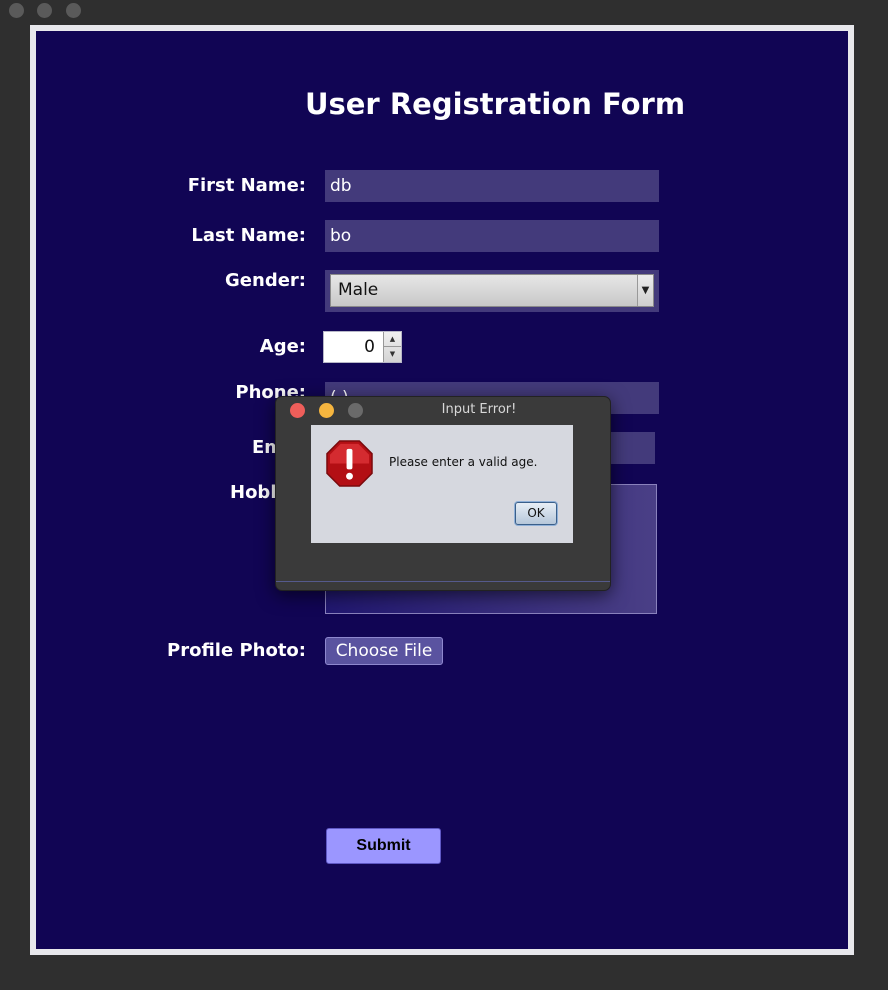  I want to click on gender-select-container: Male ▼, so click(492, 291).